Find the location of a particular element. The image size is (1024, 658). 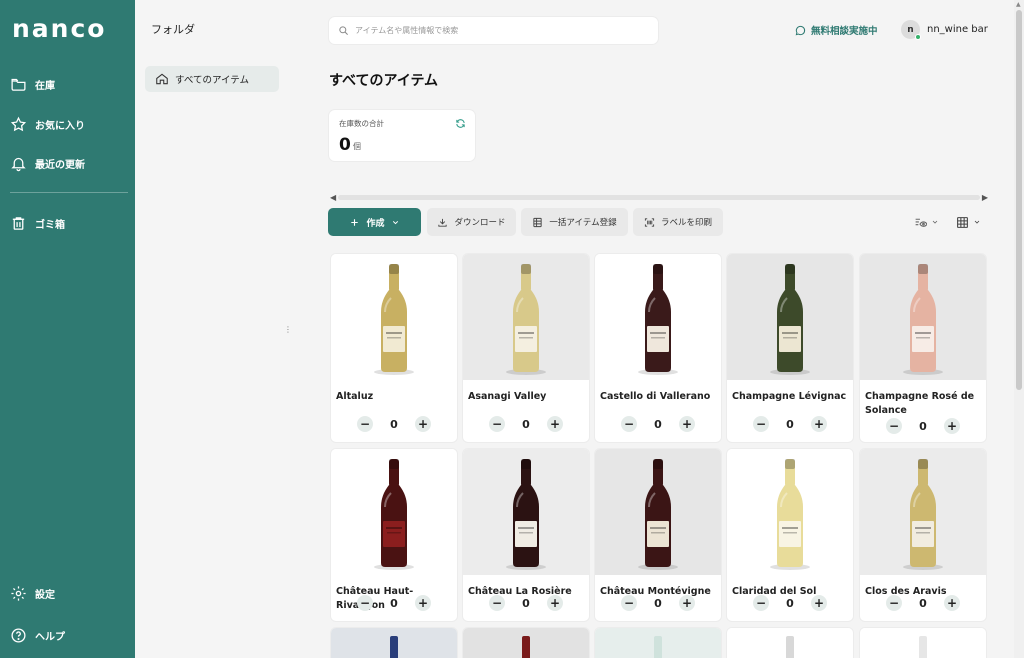

sidebar-item-help: ヘルプ is located at coordinates (69, 635).